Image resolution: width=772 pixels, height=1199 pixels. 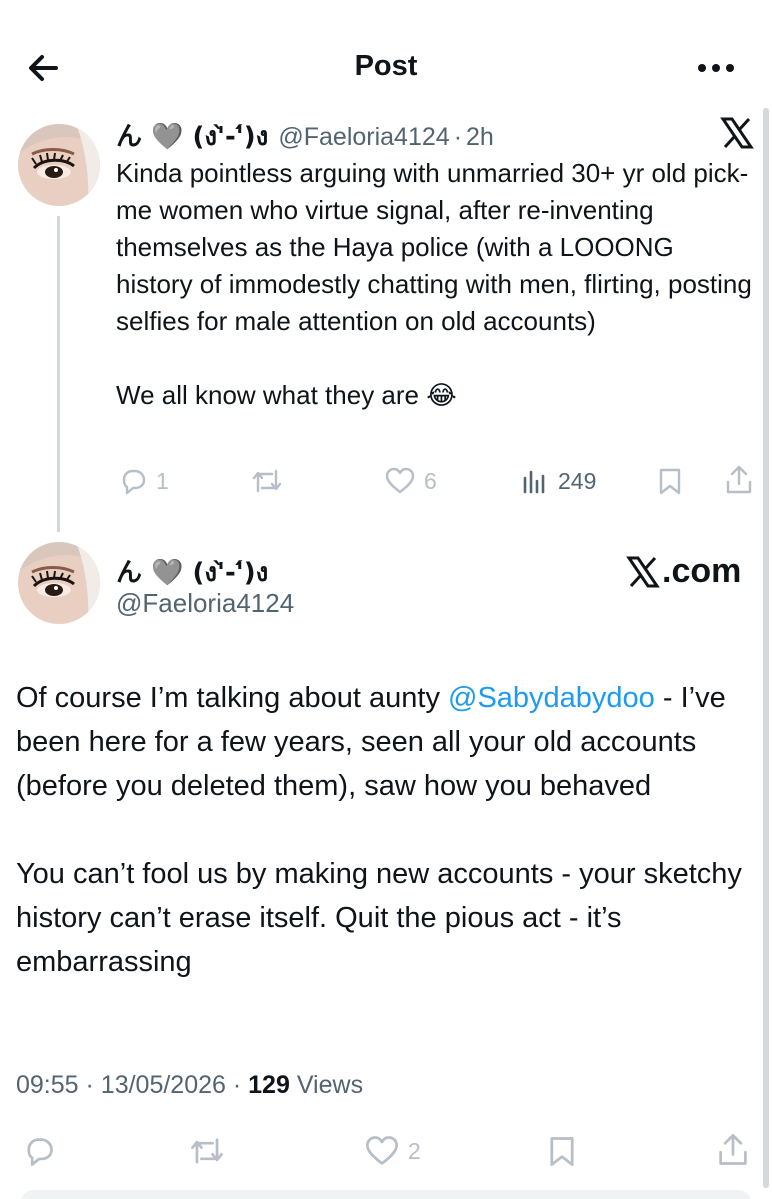 What do you see at coordinates (551, 698) in the screenshot?
I see `mention-link: @Sabydabydoo` at bounding box center [551, 698].